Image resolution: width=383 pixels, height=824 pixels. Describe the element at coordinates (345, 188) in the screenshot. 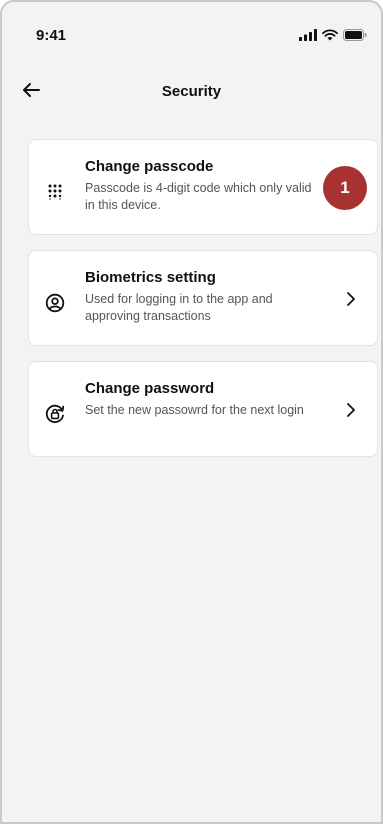

I see `step-badge: 1` at that location.